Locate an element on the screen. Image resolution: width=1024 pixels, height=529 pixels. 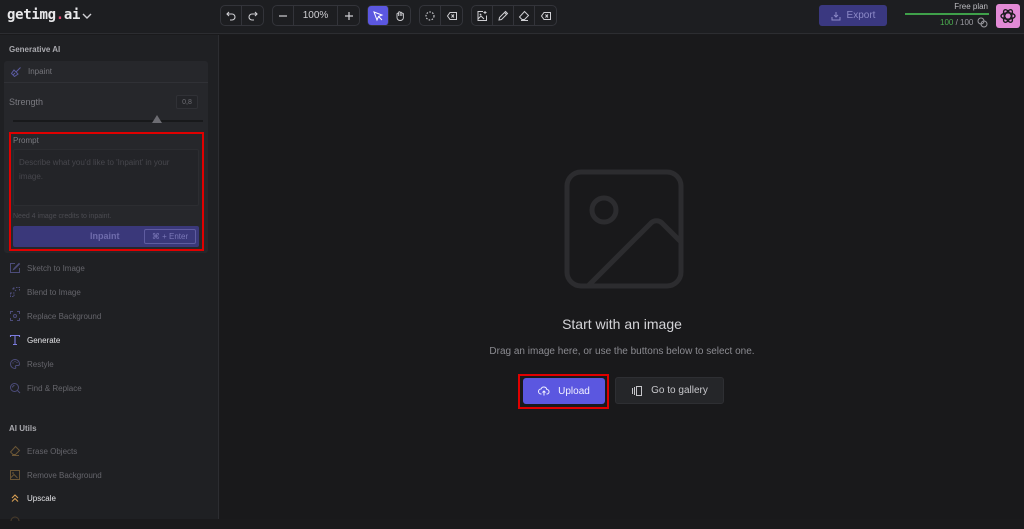
user-avatar is located at coordinates (1008, 16).